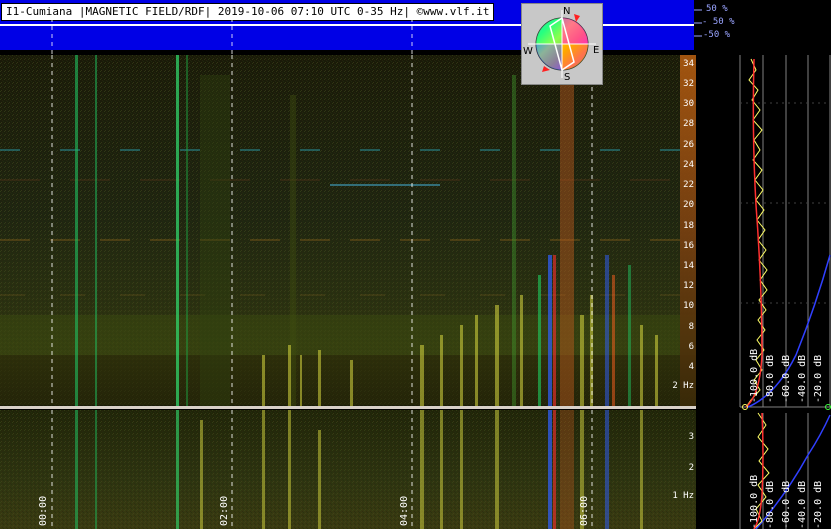  What do you see at coordinates (688, 205) in the screenshot?
I see `freq-label: 20` at bounding box center [688, 205].